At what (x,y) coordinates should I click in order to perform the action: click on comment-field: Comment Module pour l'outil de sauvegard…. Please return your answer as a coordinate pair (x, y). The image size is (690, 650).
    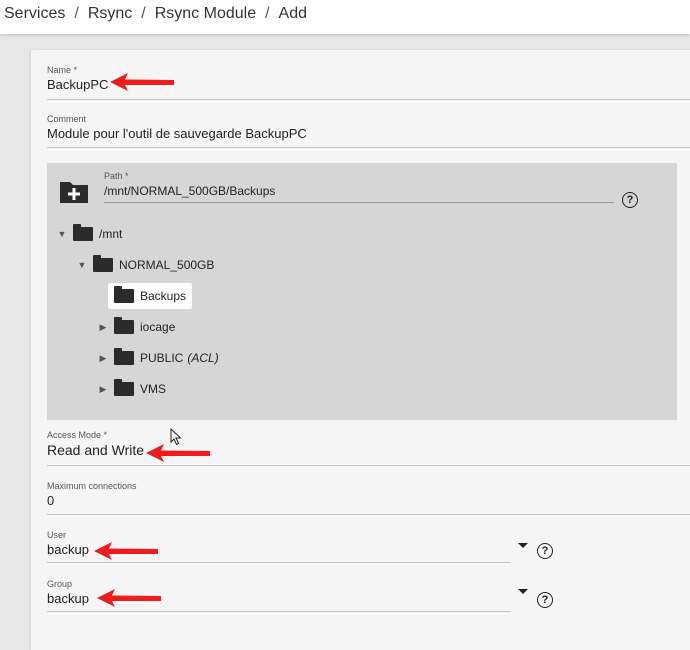
    Looking at the image, I should click on (368, 130).